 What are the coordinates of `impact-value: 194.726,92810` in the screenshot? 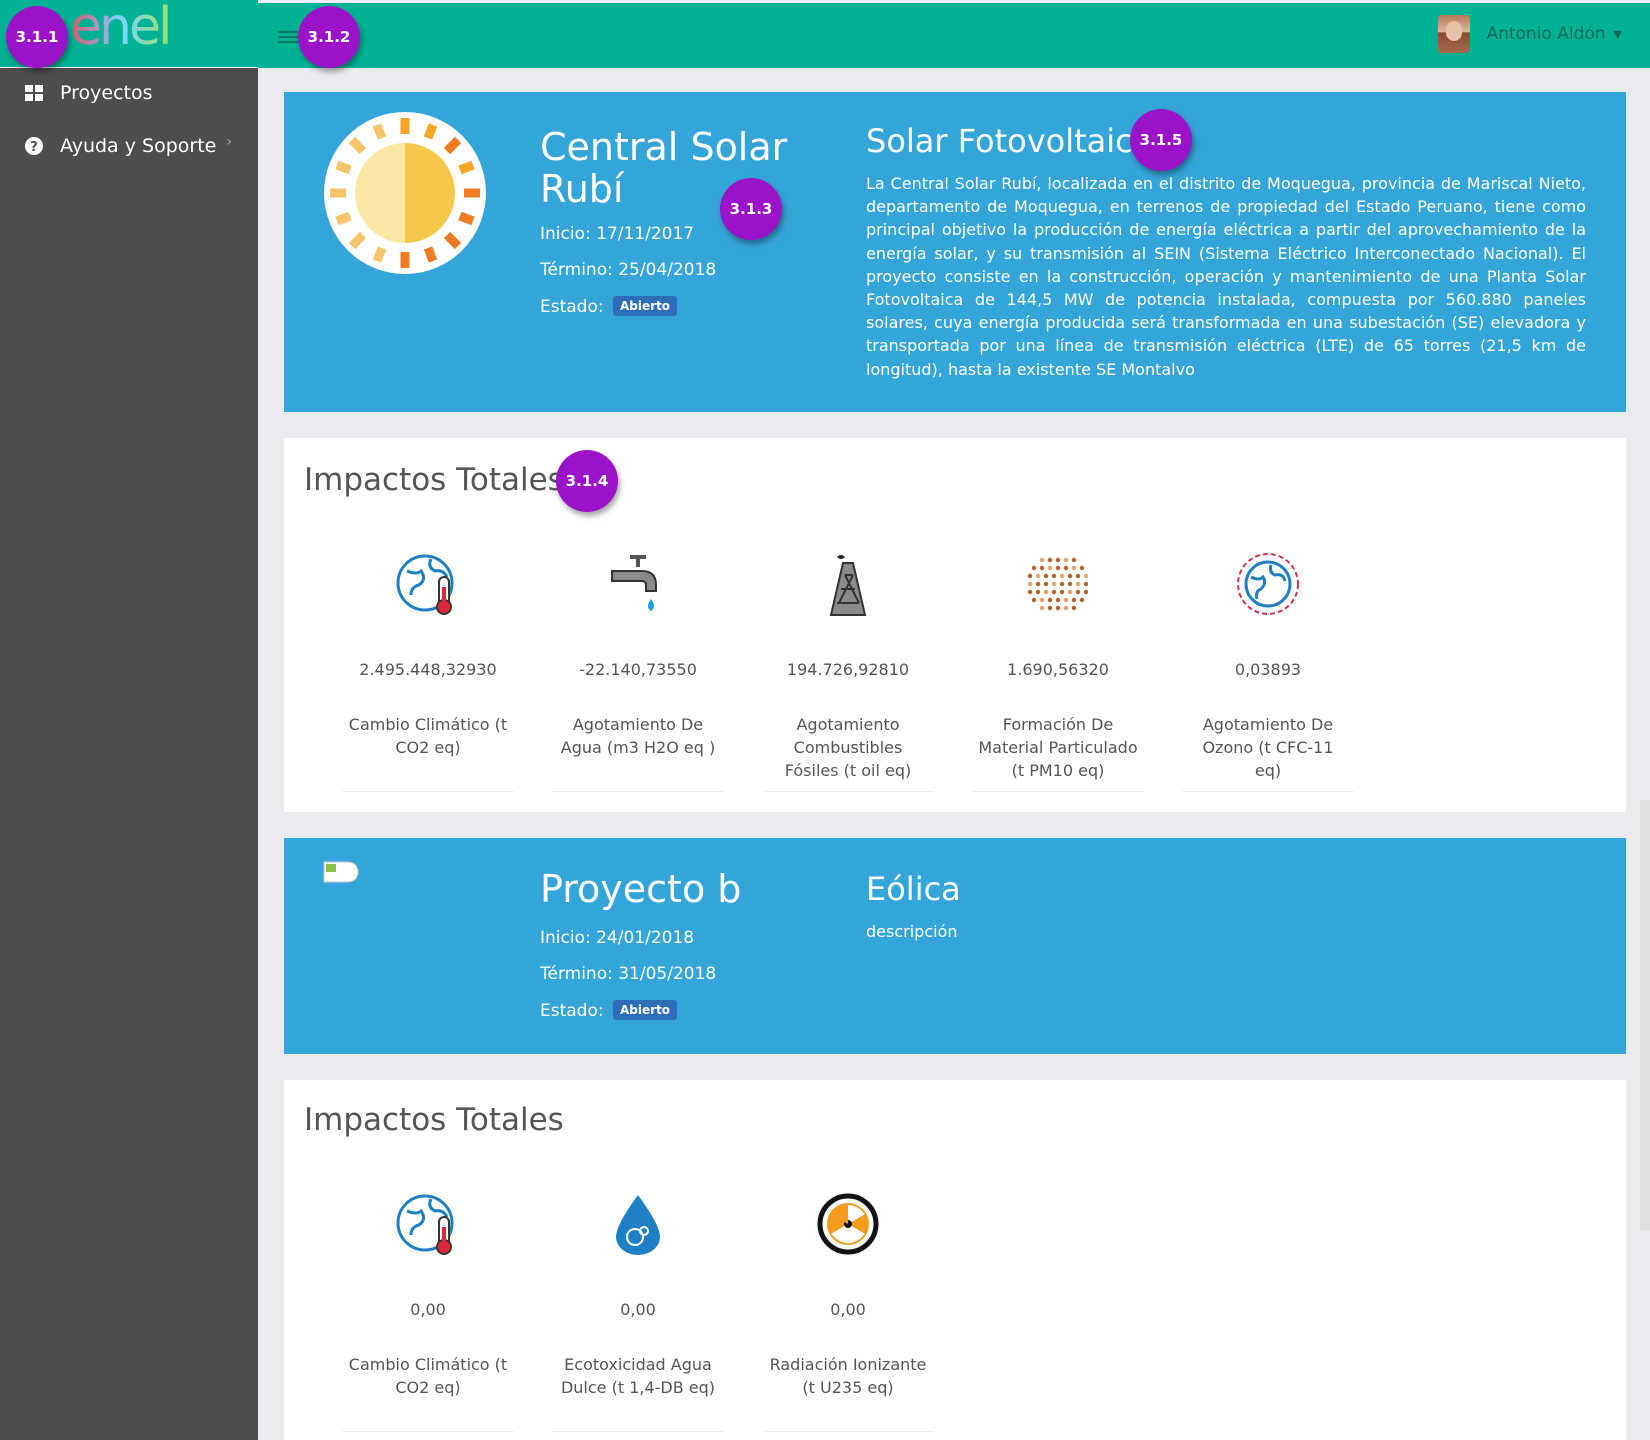 It's located at (848, 669).